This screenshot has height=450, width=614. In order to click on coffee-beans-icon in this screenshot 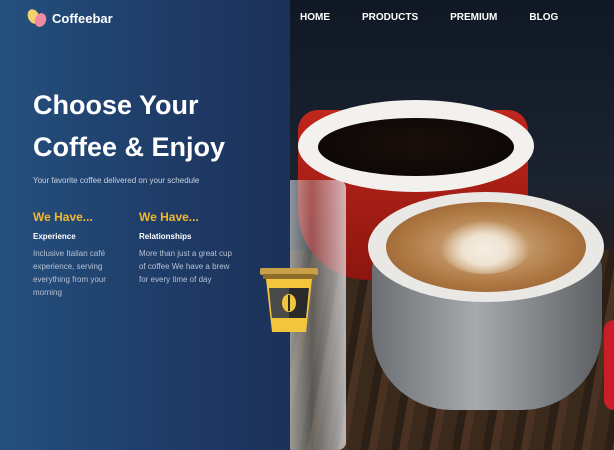, I will do `click(37, 18)`.